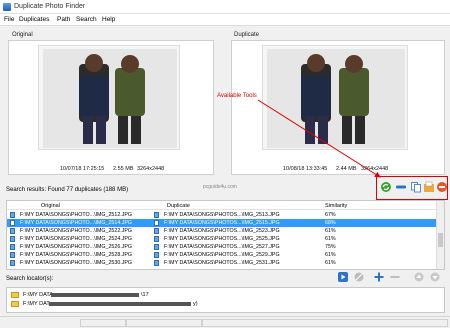 The image size is (450, 328). What do you see at coordinates (440, 240) in the screenshot?
I see `scrollbar-thumb` at bounding box center [440, 240].